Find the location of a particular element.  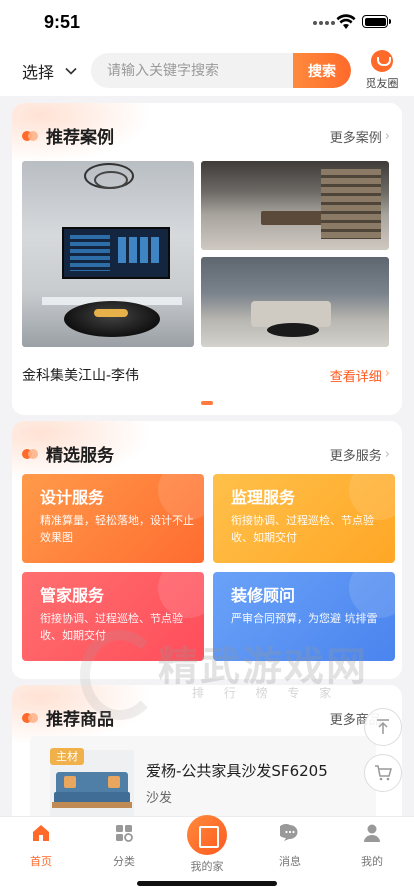

home-indicator is located at coordinates (207, 883).